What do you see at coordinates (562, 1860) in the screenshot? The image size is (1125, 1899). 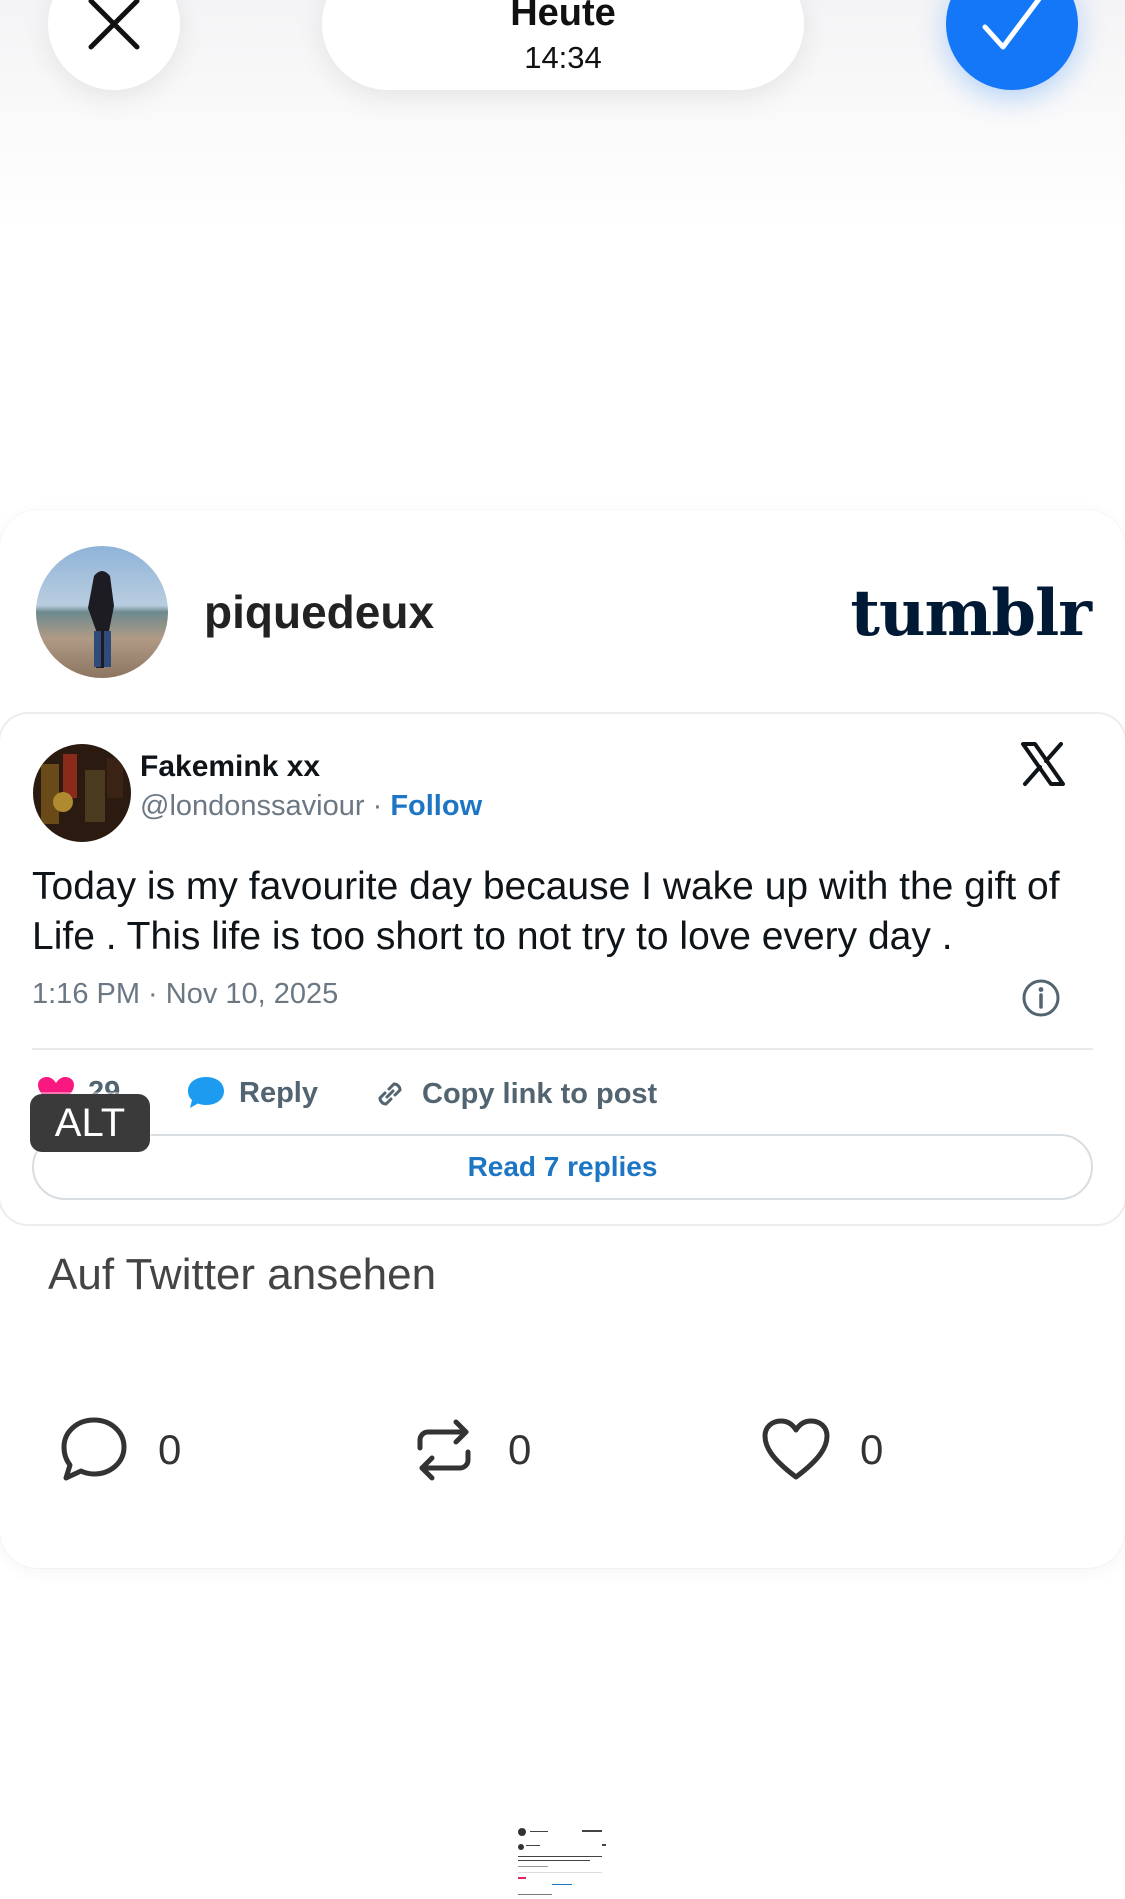 I see `post-thumbnail-preview` at bounding box center [562, 1860].